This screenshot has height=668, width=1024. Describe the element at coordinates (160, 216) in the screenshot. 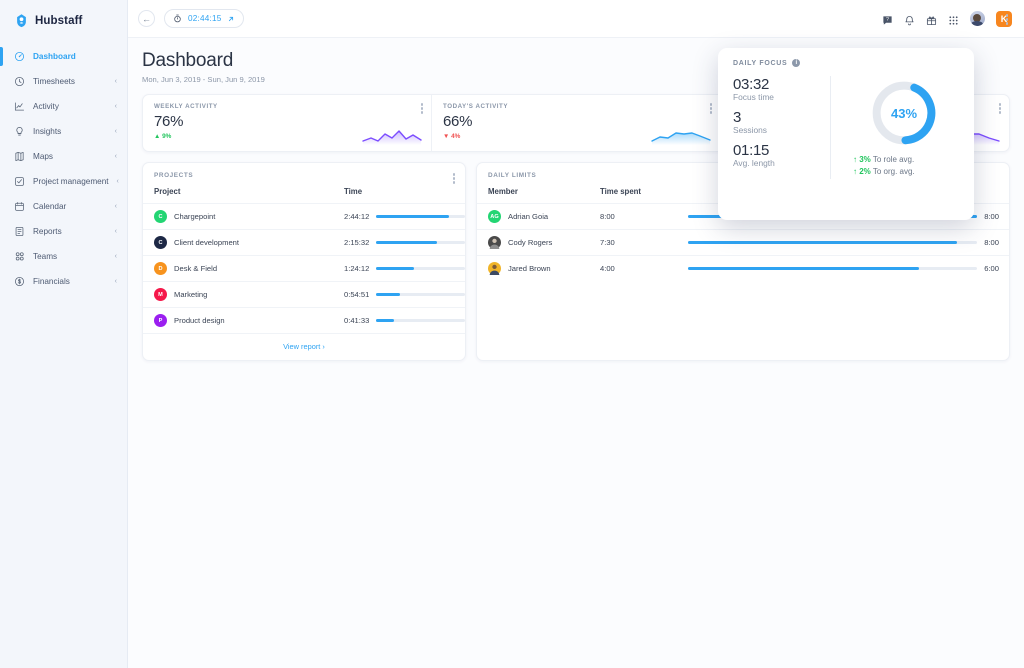

I see `project-avatar: C` at that location.